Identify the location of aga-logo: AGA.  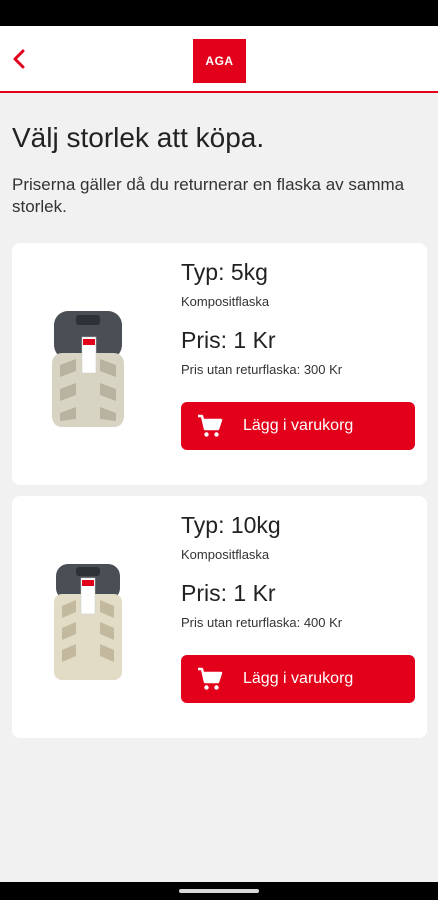
(219, 61).